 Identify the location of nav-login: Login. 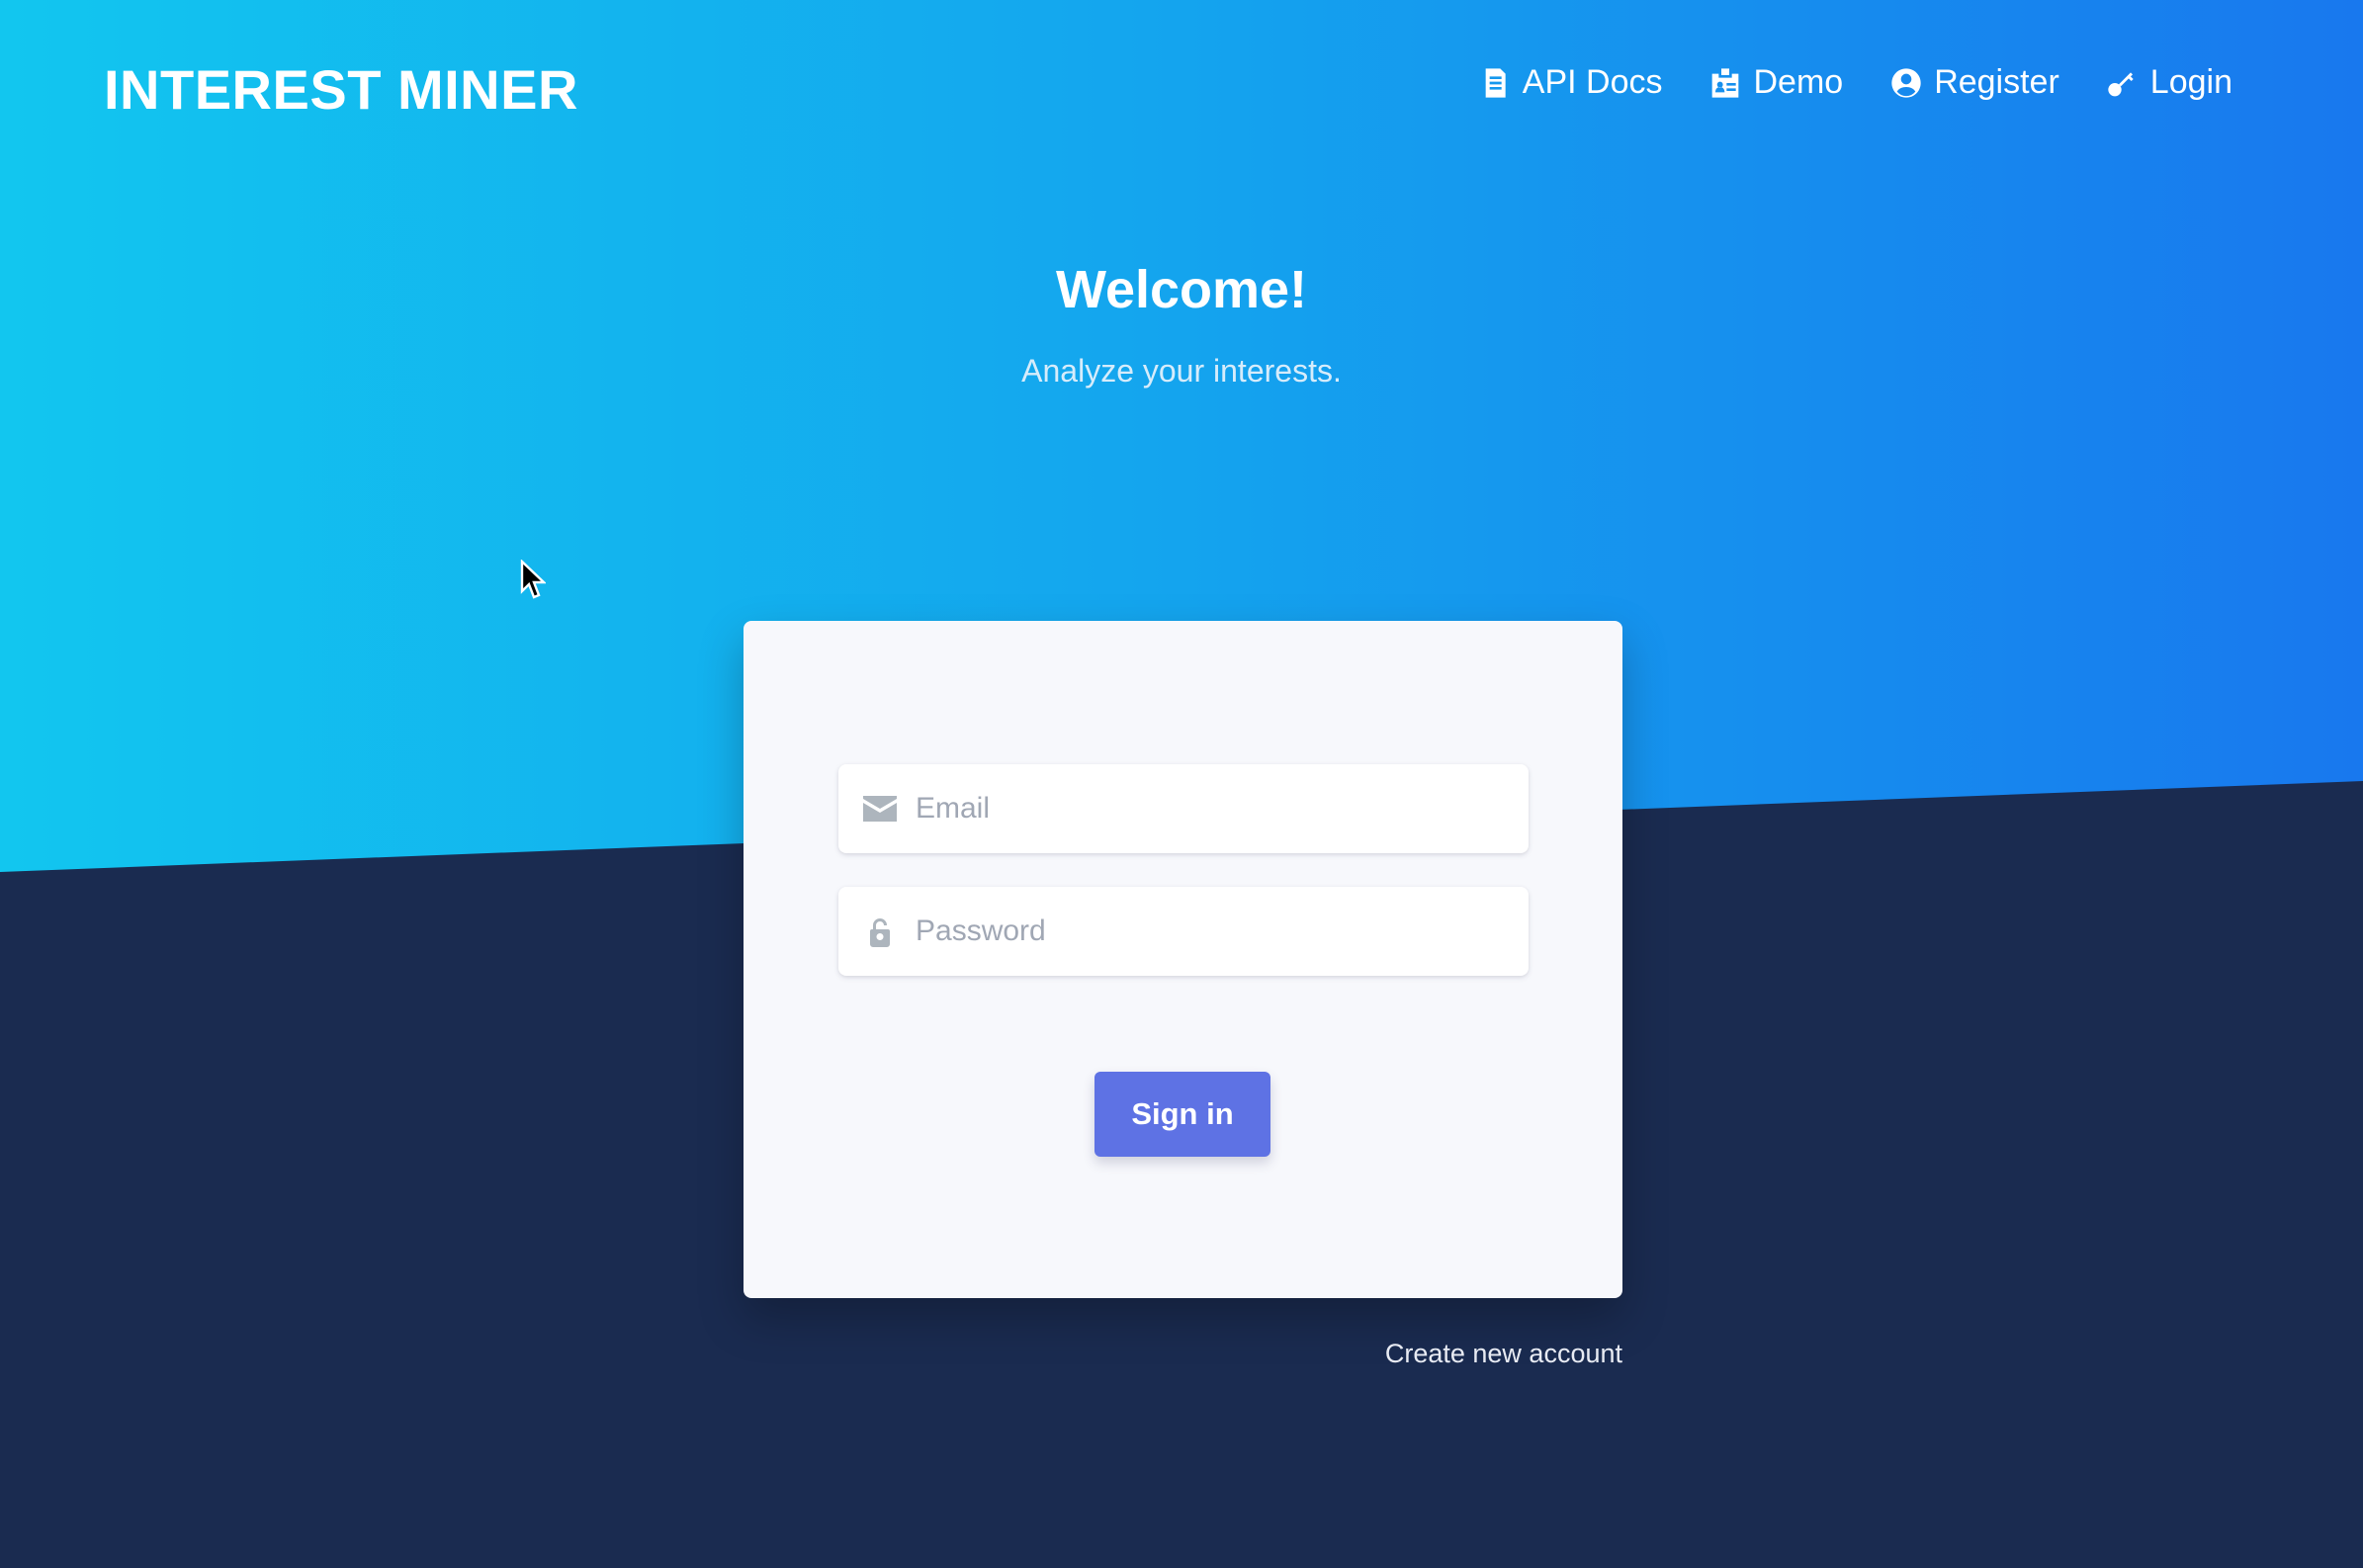
(2169, 82).